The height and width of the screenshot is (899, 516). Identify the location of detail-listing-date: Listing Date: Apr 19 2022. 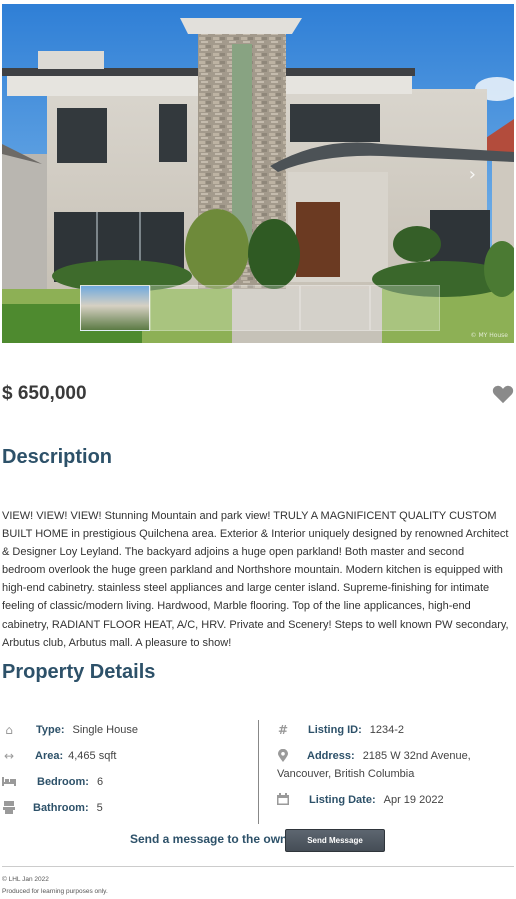
(376, 800).